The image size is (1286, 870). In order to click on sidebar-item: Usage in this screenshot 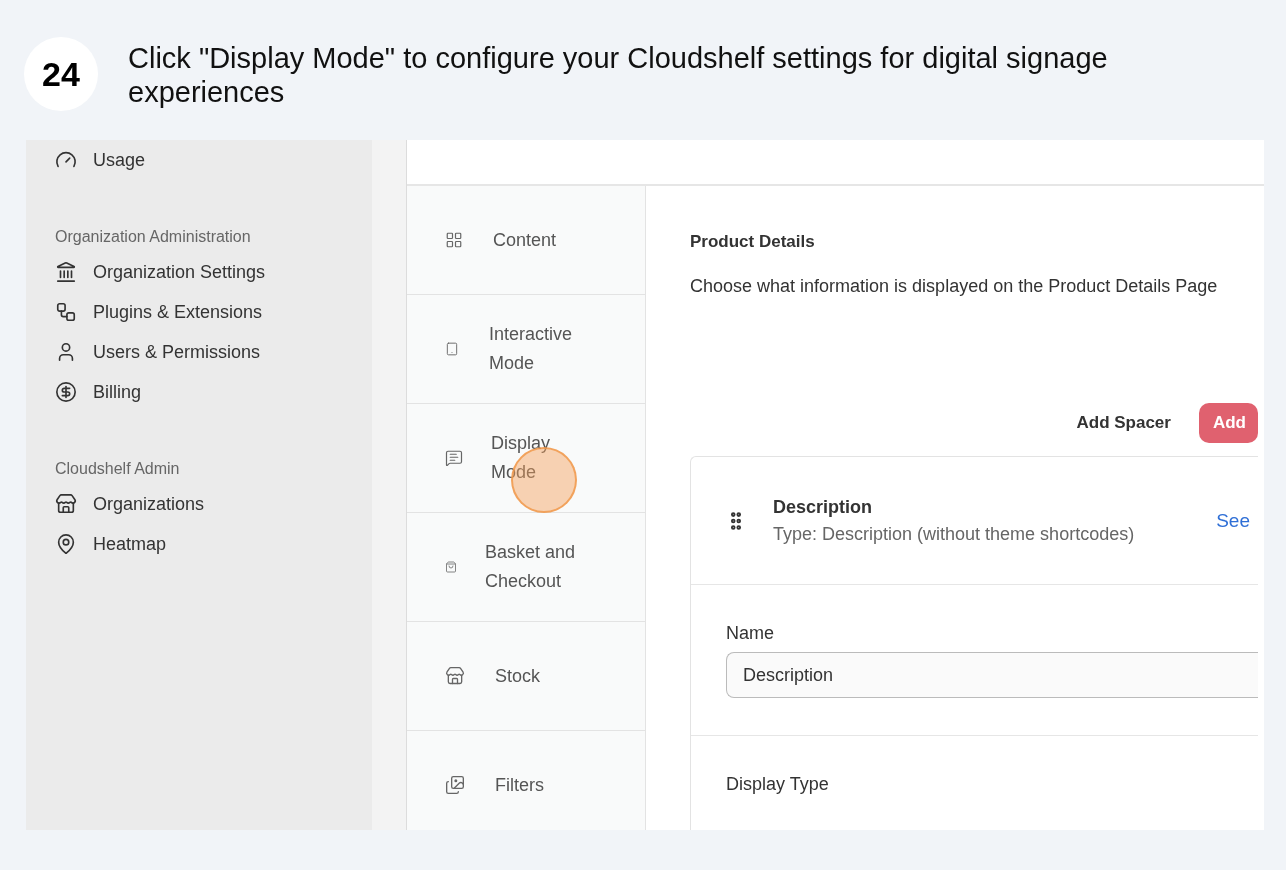, I will do `click(213, 160)`.